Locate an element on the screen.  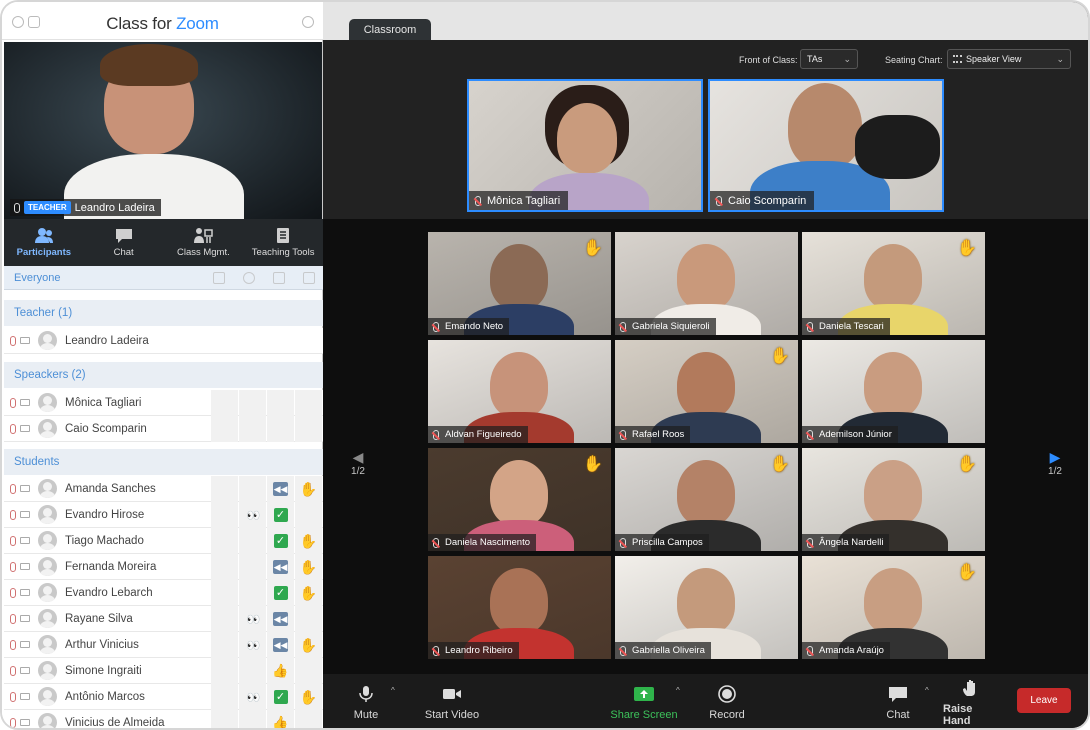
video-camera-icon is located at coordinates (452, 694).